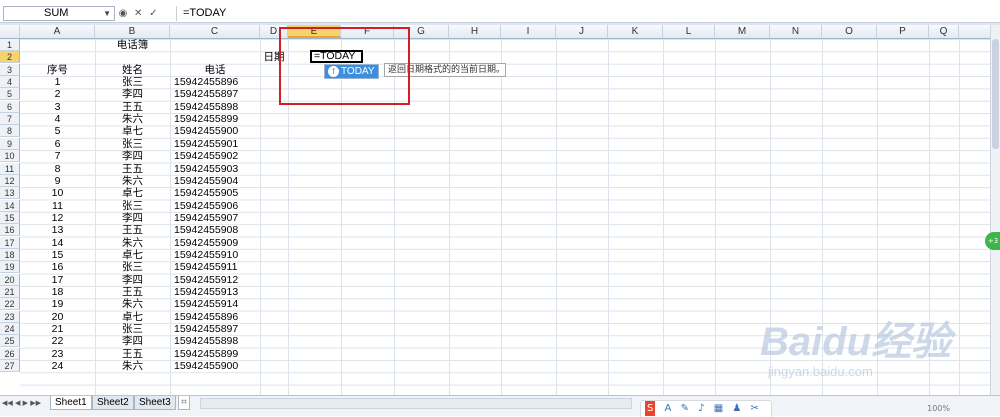 The width and height of the screenshot is (1000, 417). I want to click on column-header-k: K, so click(635, 31).